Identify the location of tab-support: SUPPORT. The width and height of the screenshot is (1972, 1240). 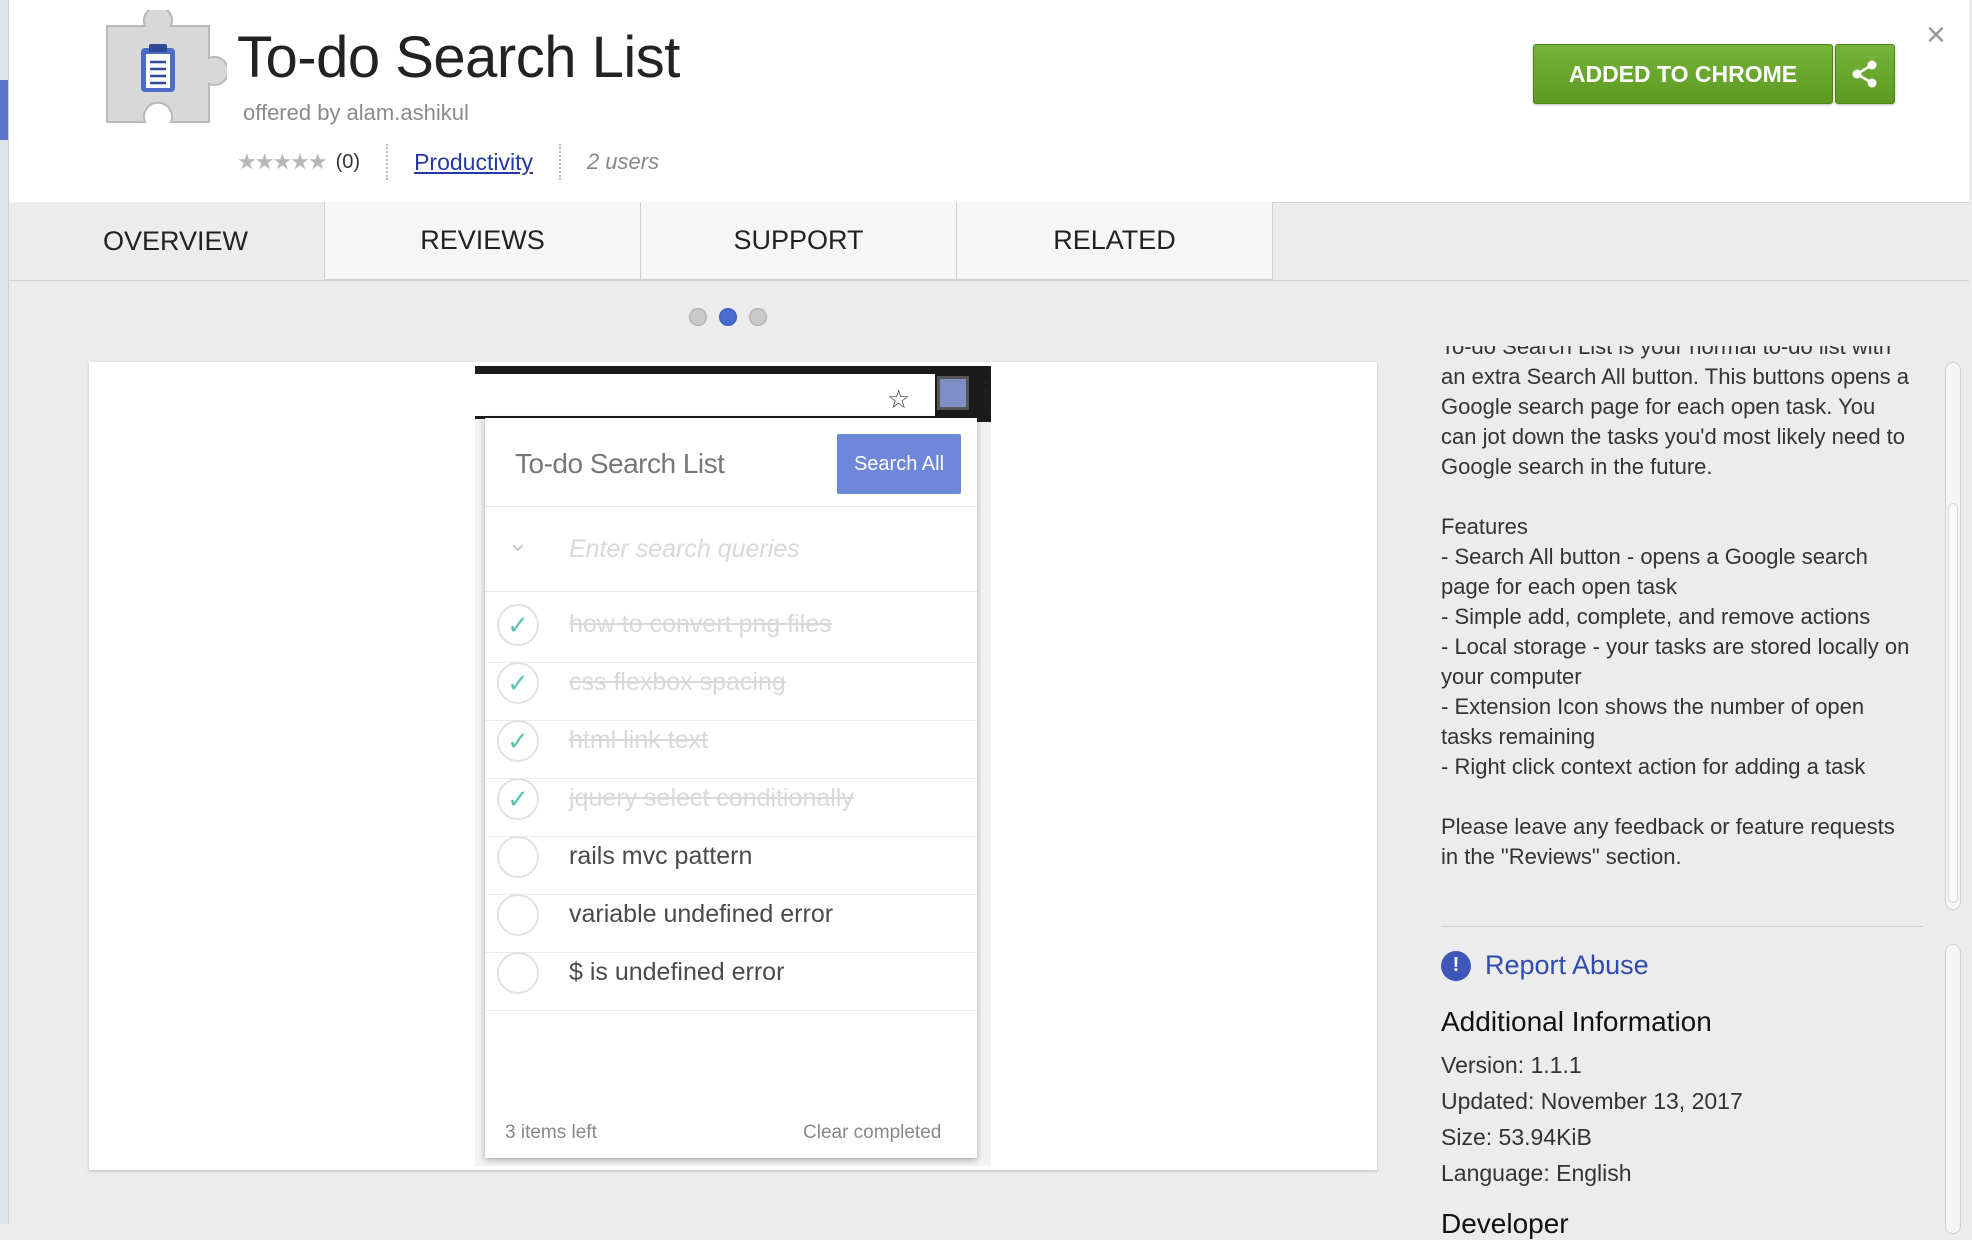
(799, 241).